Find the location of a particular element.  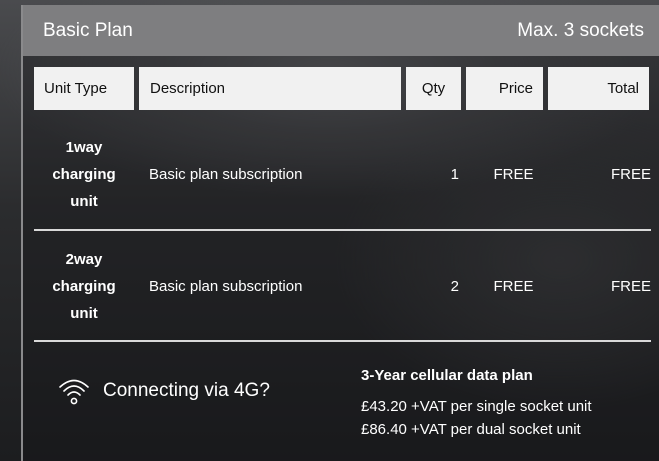

qty-cell: 2 is located at coordinates (454, 286).